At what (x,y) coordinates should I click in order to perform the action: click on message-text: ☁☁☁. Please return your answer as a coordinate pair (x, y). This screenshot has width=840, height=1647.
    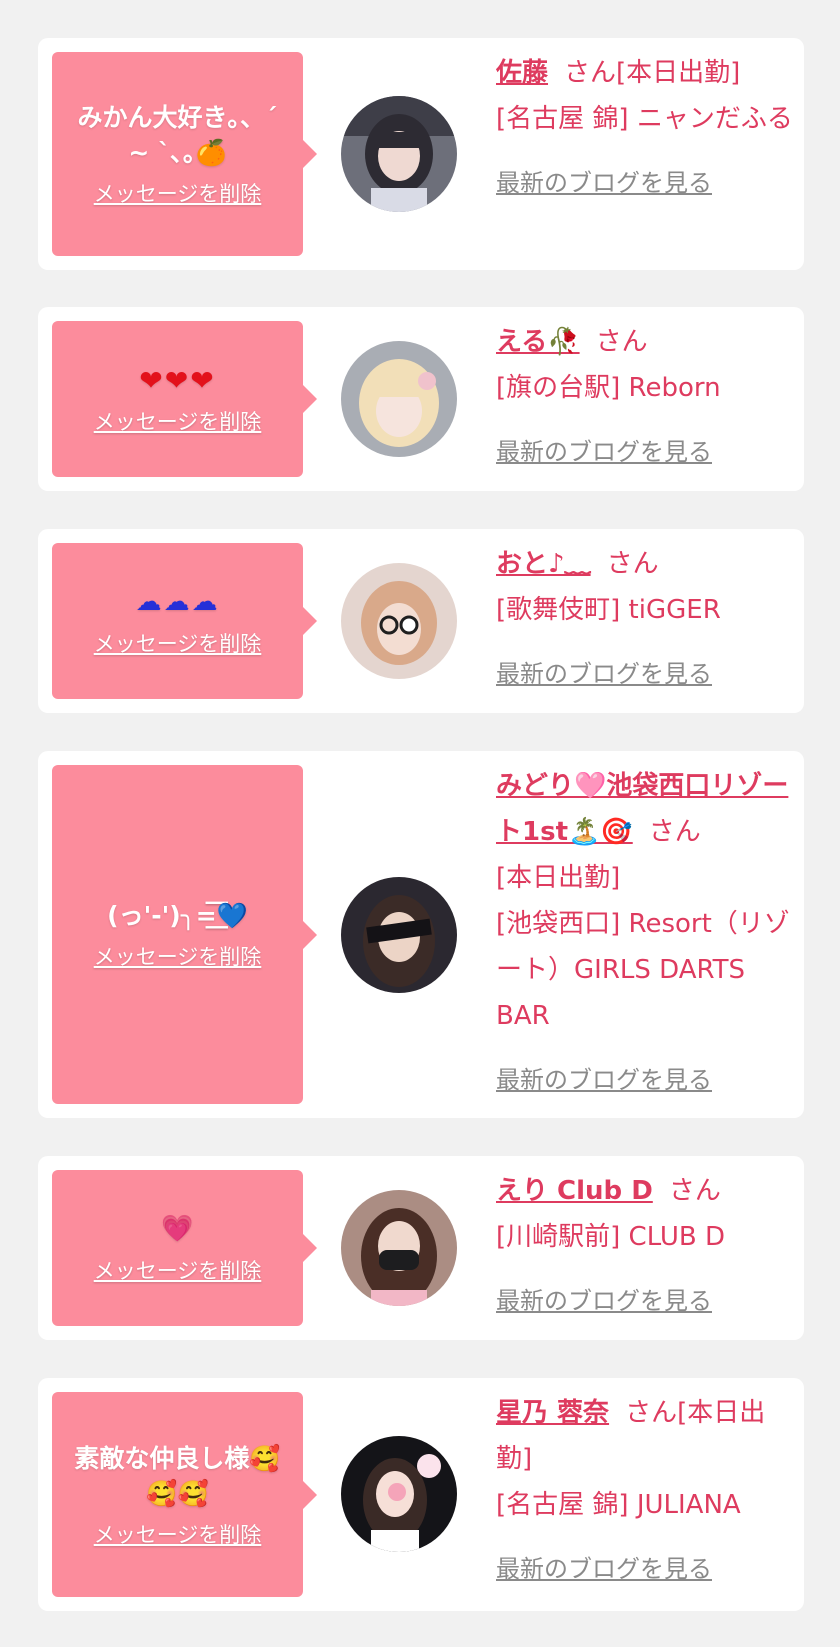
    Looking at the image, I should click on (177, 601).